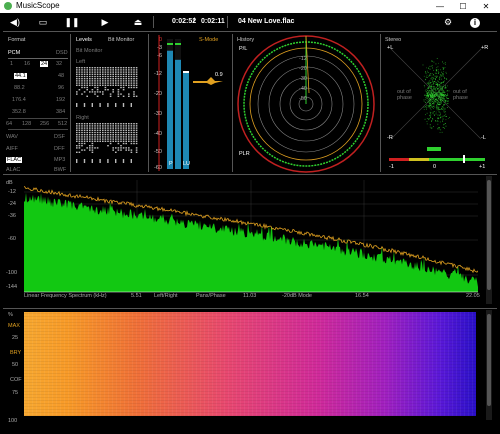 This screenshot has width=500, height=434. Describe the element at coordinates (303, 89) in the screenshot. I see `ring-label-40: -40` at that location.